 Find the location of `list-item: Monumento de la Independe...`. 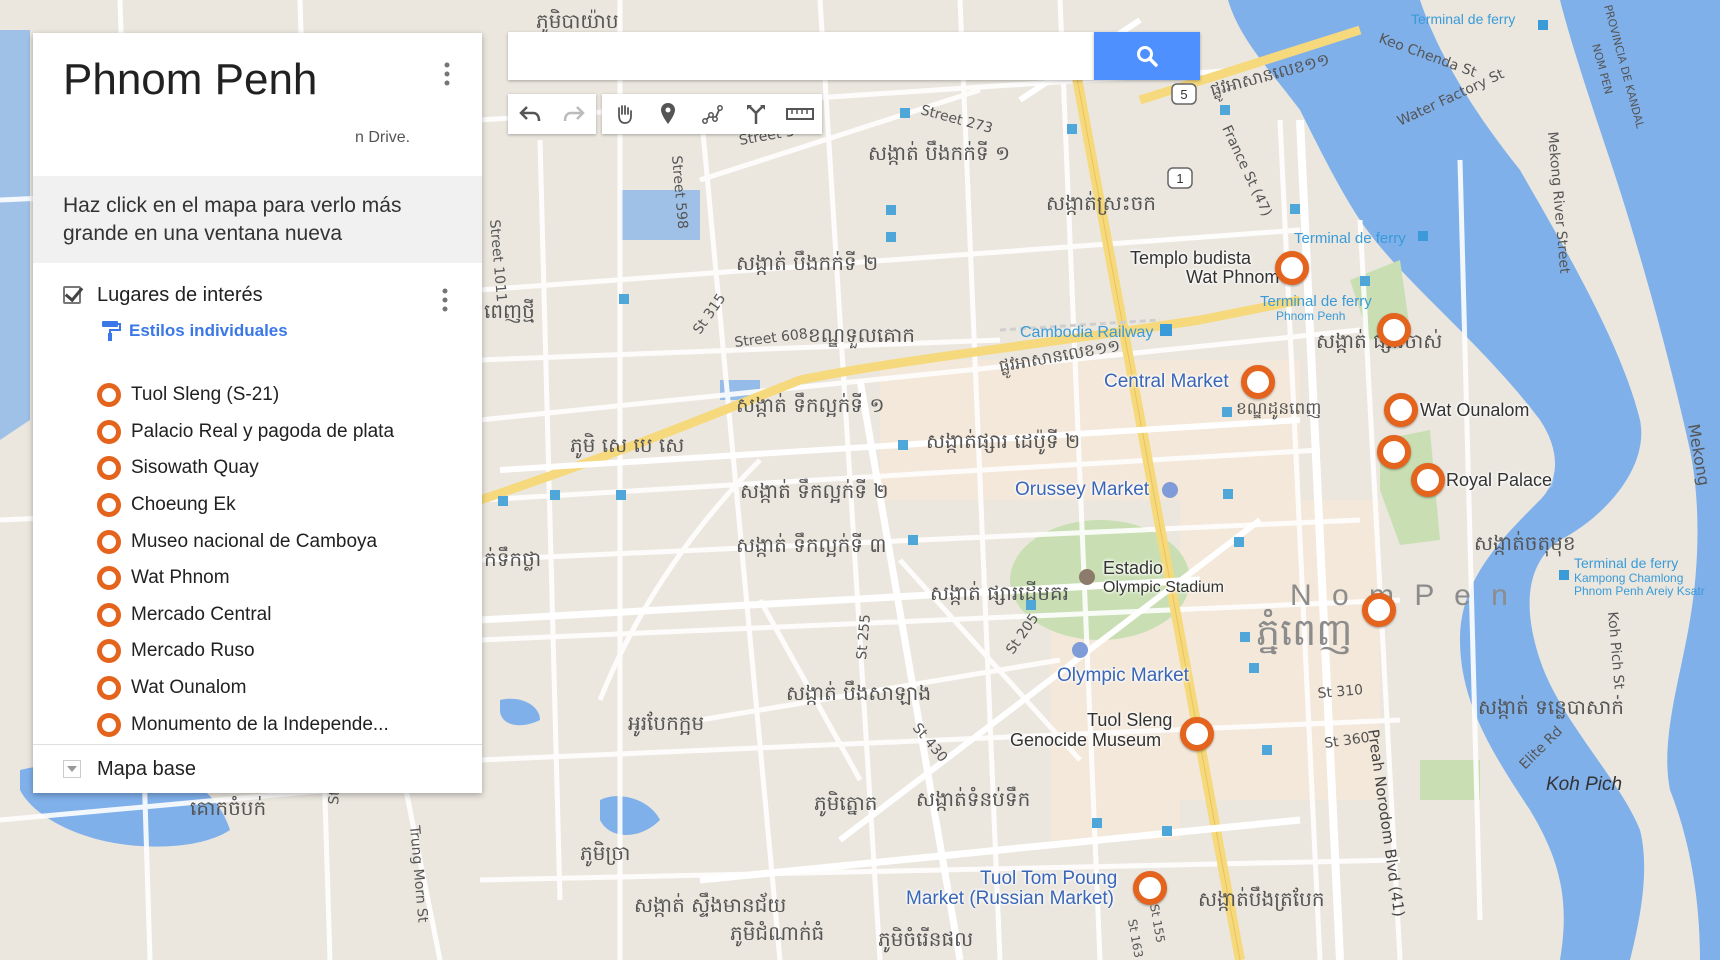

list-item: Monumento de la Independe... is located at coordinates (245, 724).